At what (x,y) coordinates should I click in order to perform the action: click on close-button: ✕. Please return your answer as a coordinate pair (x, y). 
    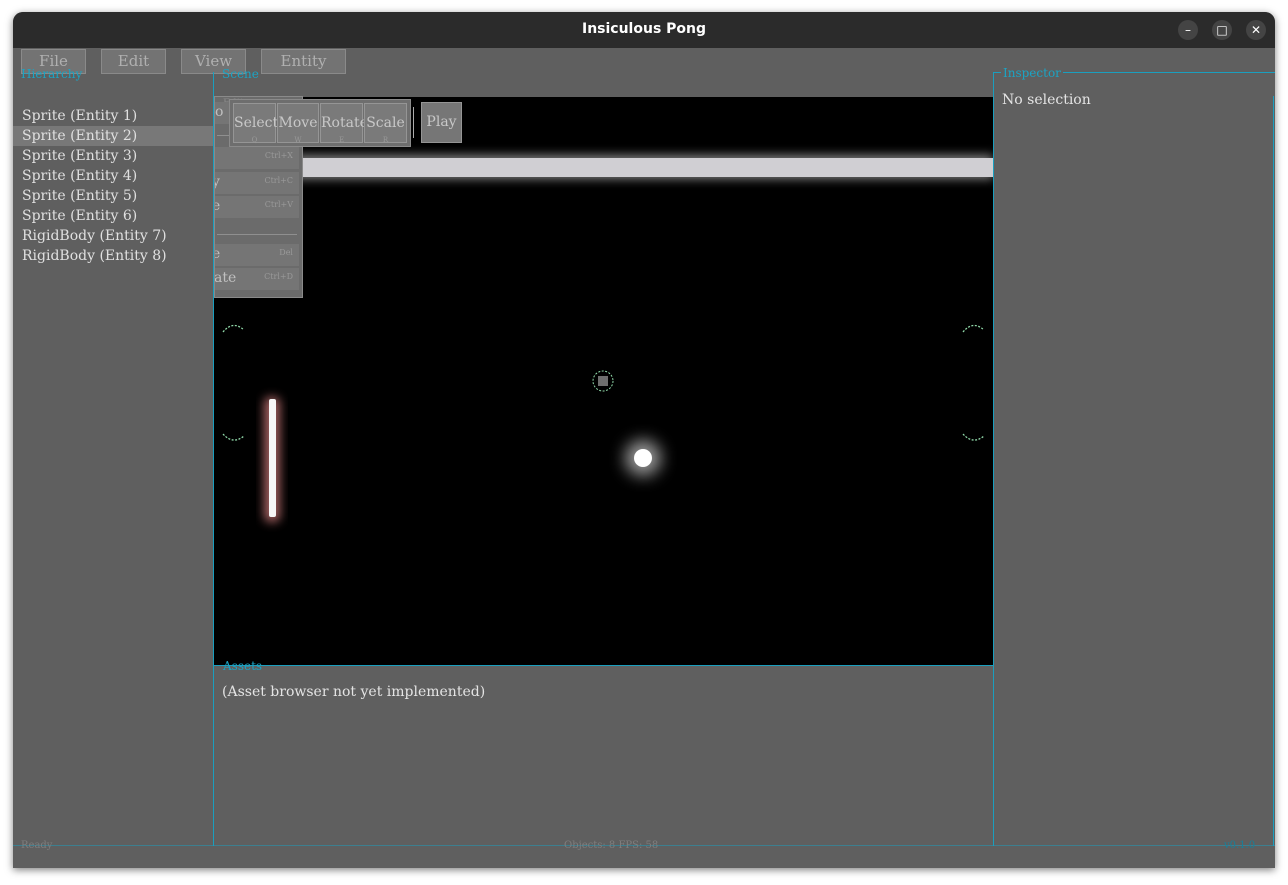
    Looking at the image, I should click on (1256, 30).